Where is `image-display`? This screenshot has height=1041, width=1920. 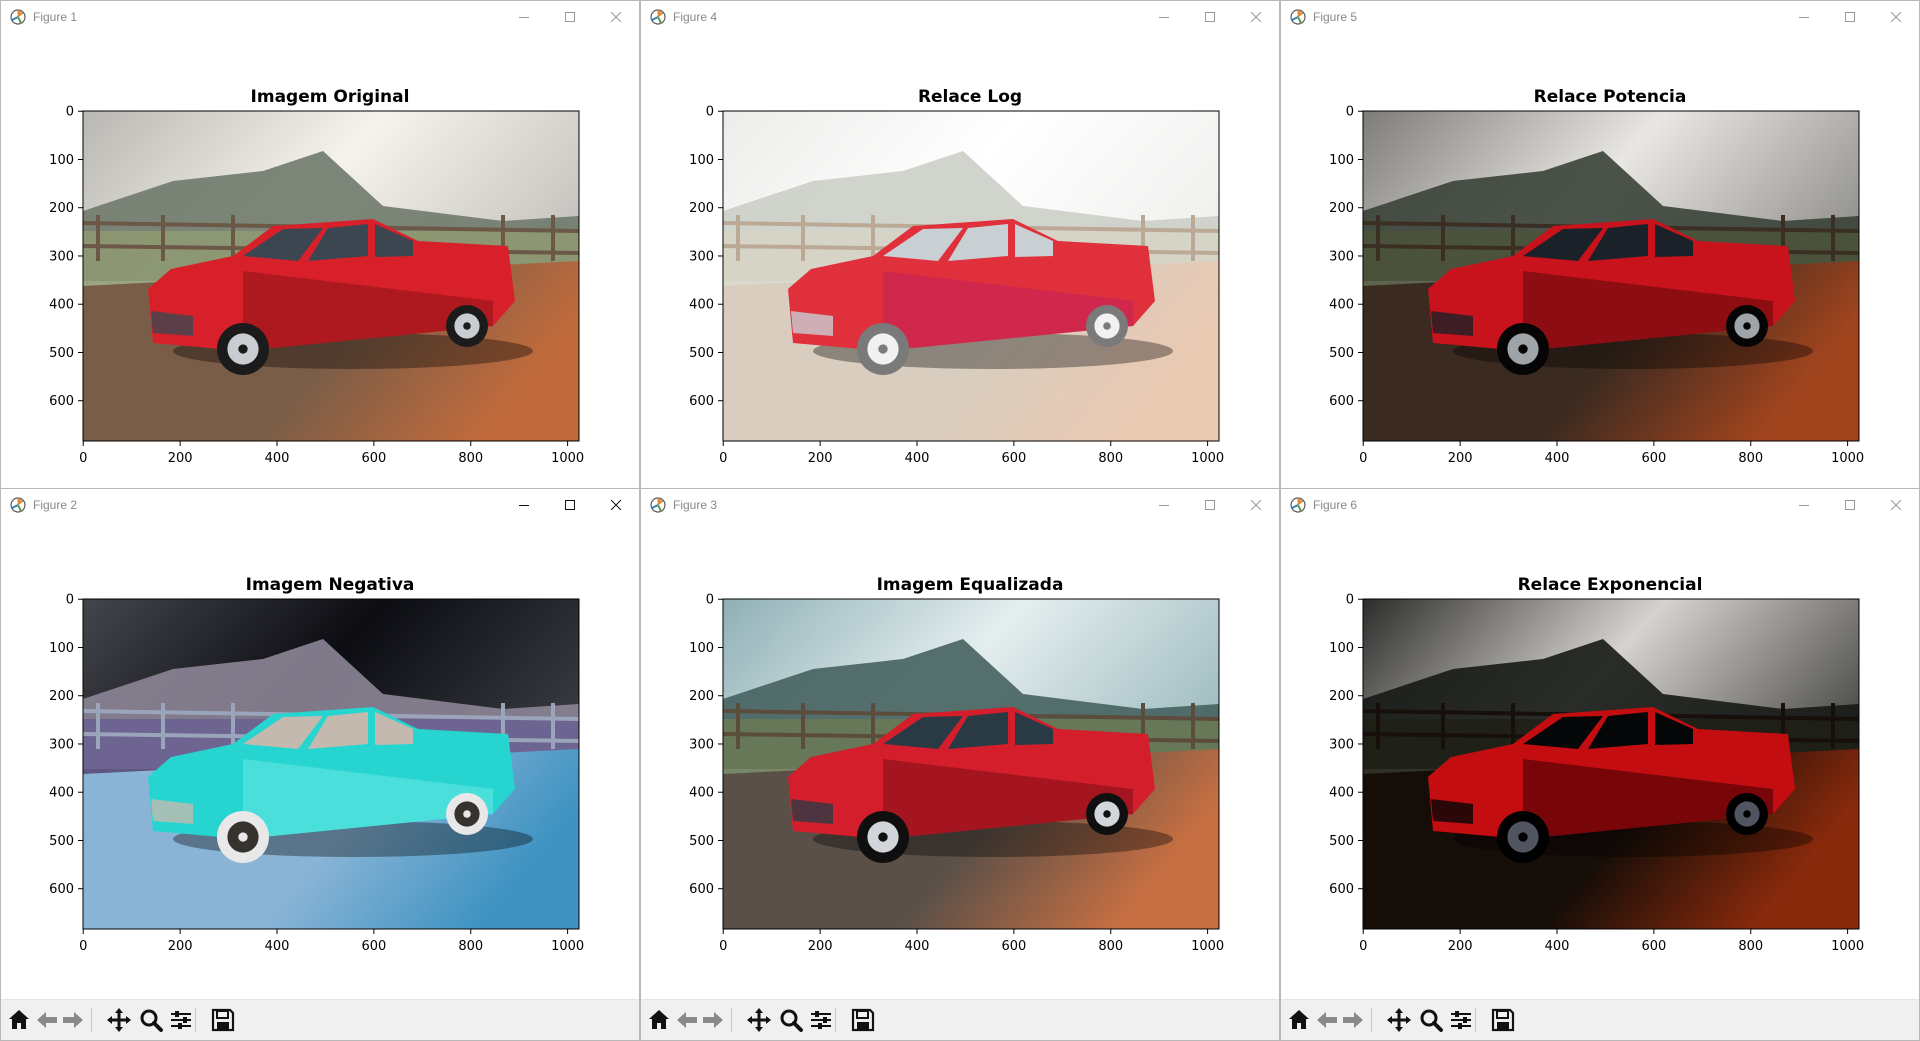
image-display is located at coordinates (1611, 764).